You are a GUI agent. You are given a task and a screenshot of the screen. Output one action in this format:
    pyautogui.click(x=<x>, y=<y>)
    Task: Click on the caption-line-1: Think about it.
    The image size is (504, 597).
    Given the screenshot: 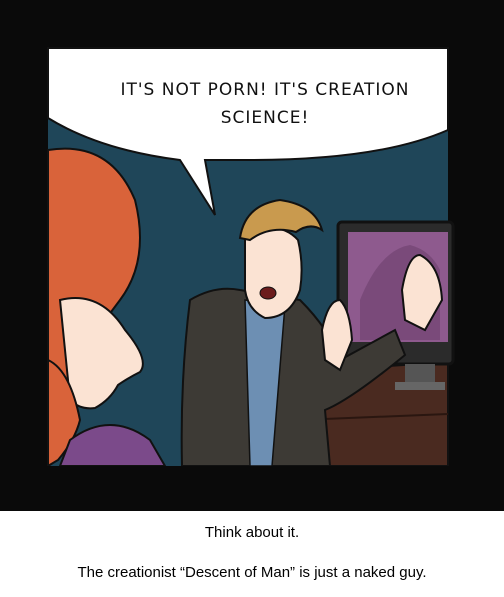 What is the action you would take?
    pyautogui.click(x=252, y=532)
    